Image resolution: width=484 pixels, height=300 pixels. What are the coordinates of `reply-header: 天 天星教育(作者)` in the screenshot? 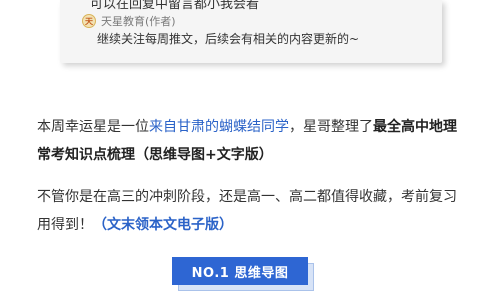 It's located at (129, 21).